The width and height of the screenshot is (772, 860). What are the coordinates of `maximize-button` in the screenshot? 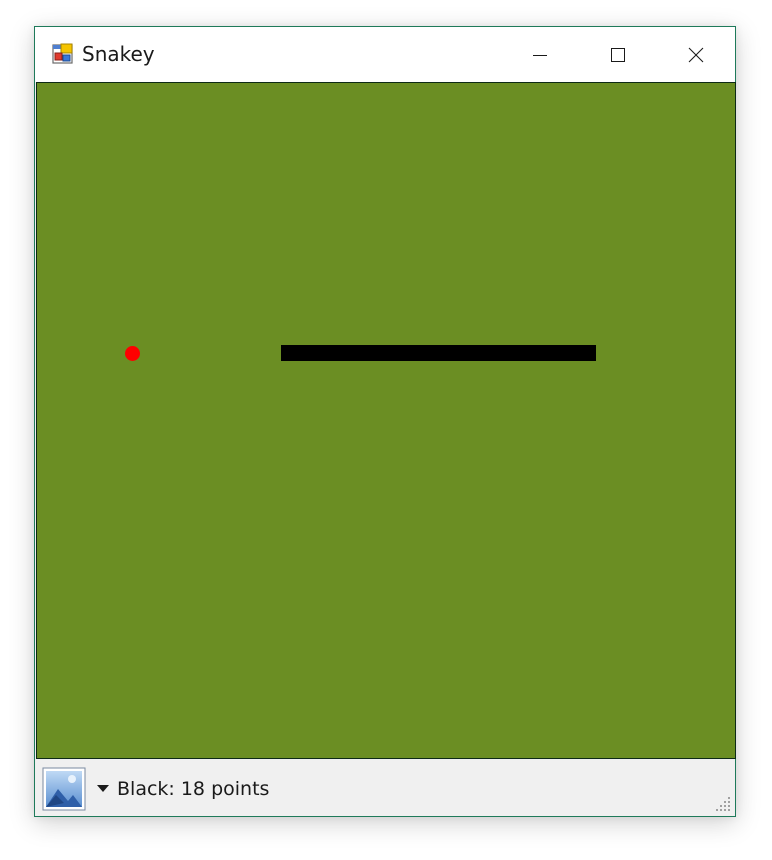 It's located at (618, 54).